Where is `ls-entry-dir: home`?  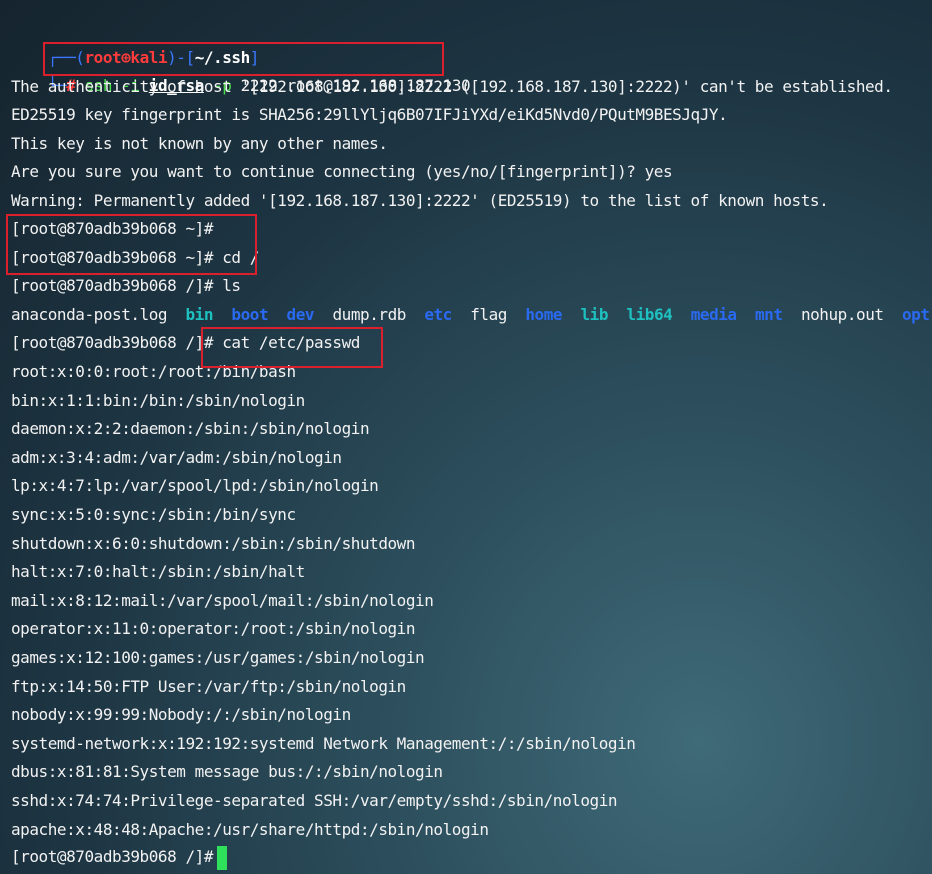
ls-entry-dir: home is located at coordinates (544, 314).